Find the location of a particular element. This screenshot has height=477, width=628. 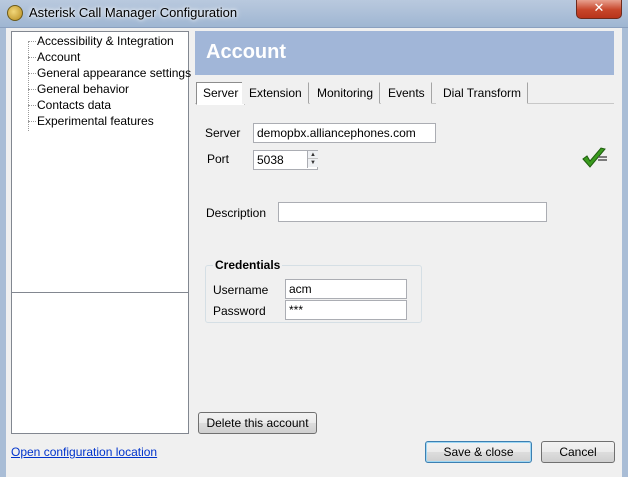

credentials-title: Credentials is located at coordinates (248, 265).